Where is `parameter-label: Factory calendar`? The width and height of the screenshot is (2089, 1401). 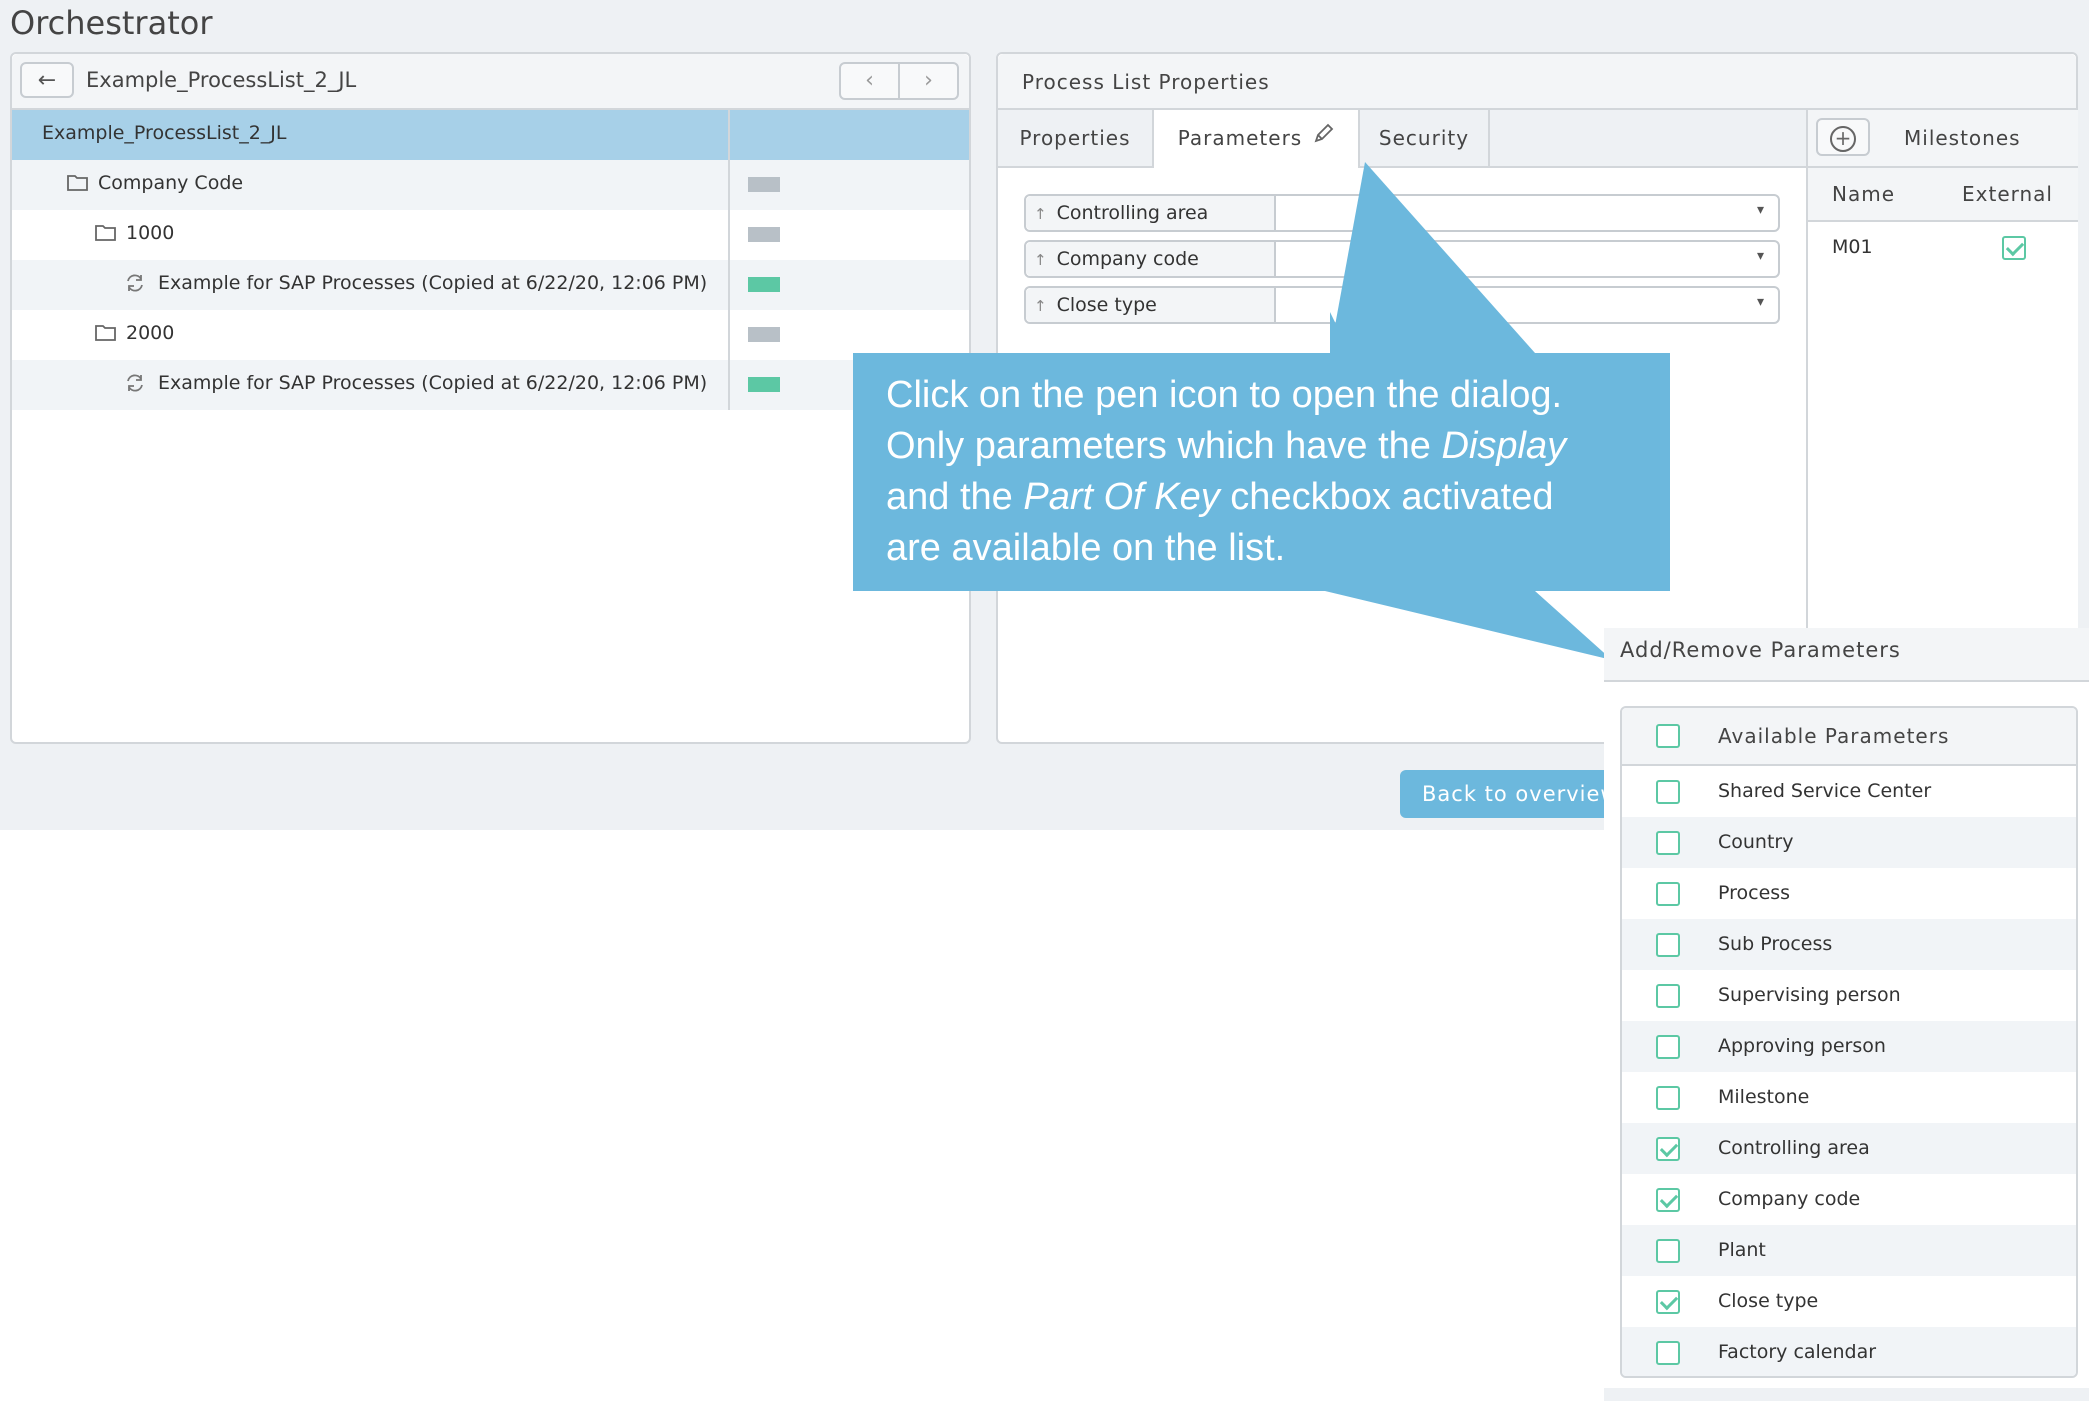
parameter-label: Factory calendar is located at coordinates (1797, 1352).